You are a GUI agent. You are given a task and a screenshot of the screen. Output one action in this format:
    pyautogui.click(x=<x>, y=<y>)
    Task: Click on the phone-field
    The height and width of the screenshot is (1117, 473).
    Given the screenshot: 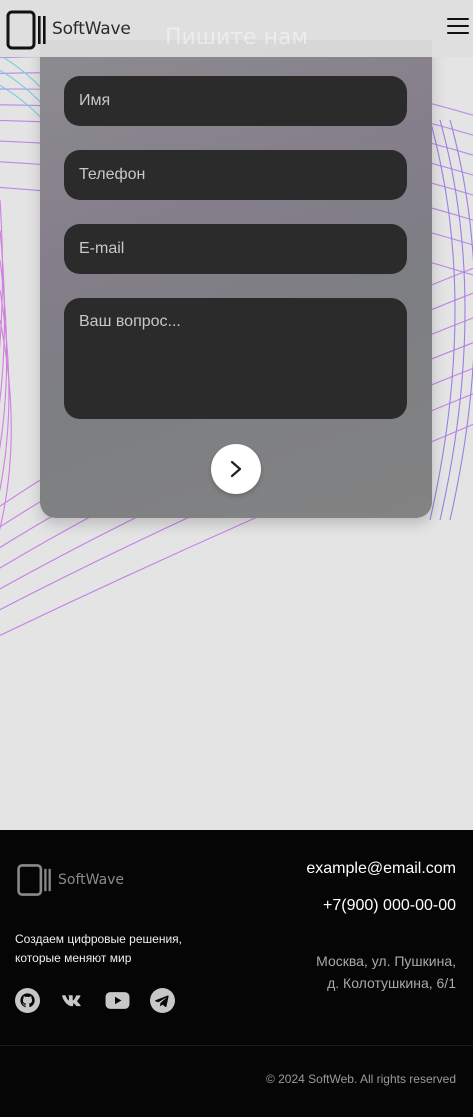 What is the action you would take?
    pyautogui.click(x=235, y=175)
    